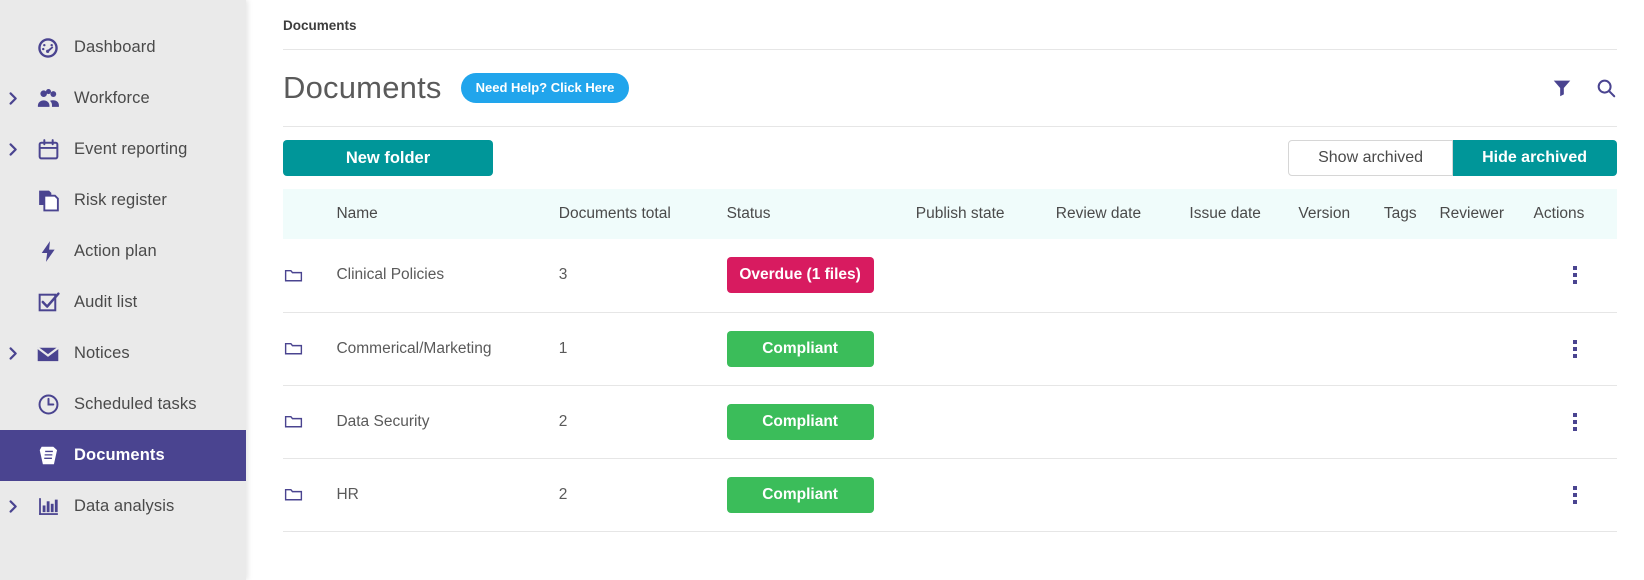 This screenshot has width=1644, height=580. Describe the element at coordinates (1243, 214) in the screenshot. I see `column-header-issue-date: Issue date` at that location.